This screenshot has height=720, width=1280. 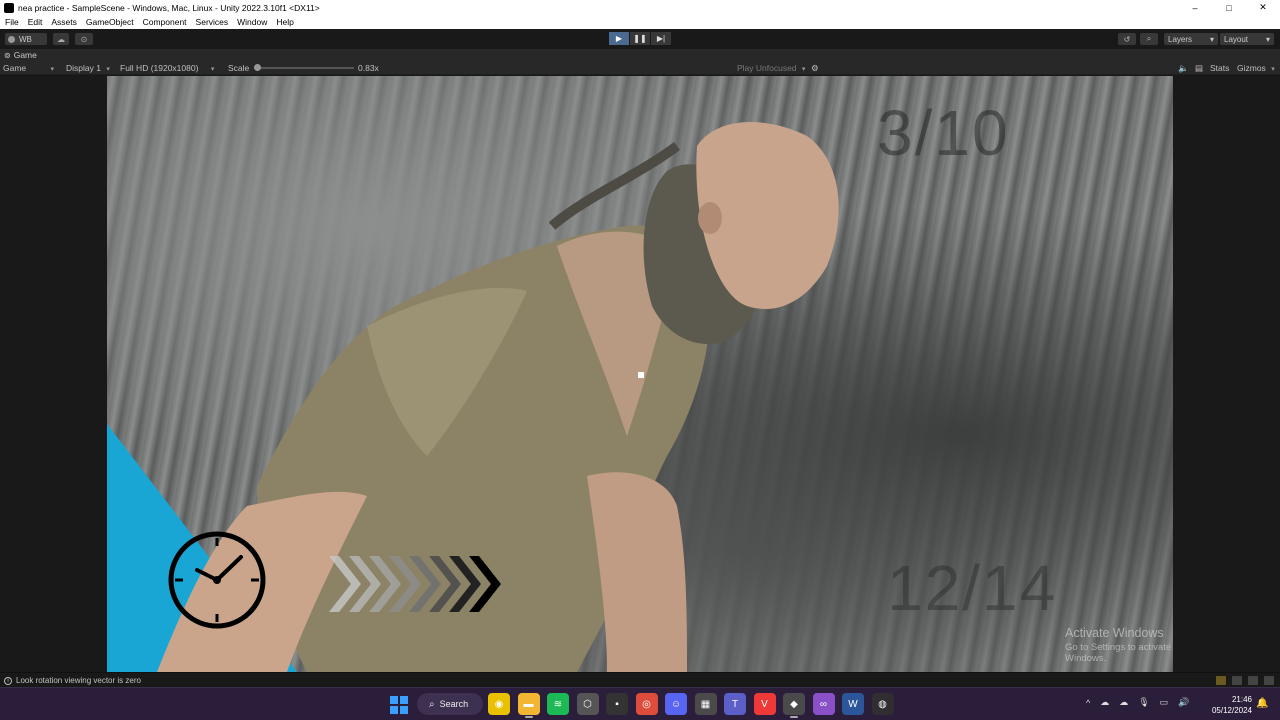 What do you see at coordinates (167, 68) in the screenshot?
I see `resolution-dropdown: Full HD (1920x1080) ▾` at bounding box center [167, 68].